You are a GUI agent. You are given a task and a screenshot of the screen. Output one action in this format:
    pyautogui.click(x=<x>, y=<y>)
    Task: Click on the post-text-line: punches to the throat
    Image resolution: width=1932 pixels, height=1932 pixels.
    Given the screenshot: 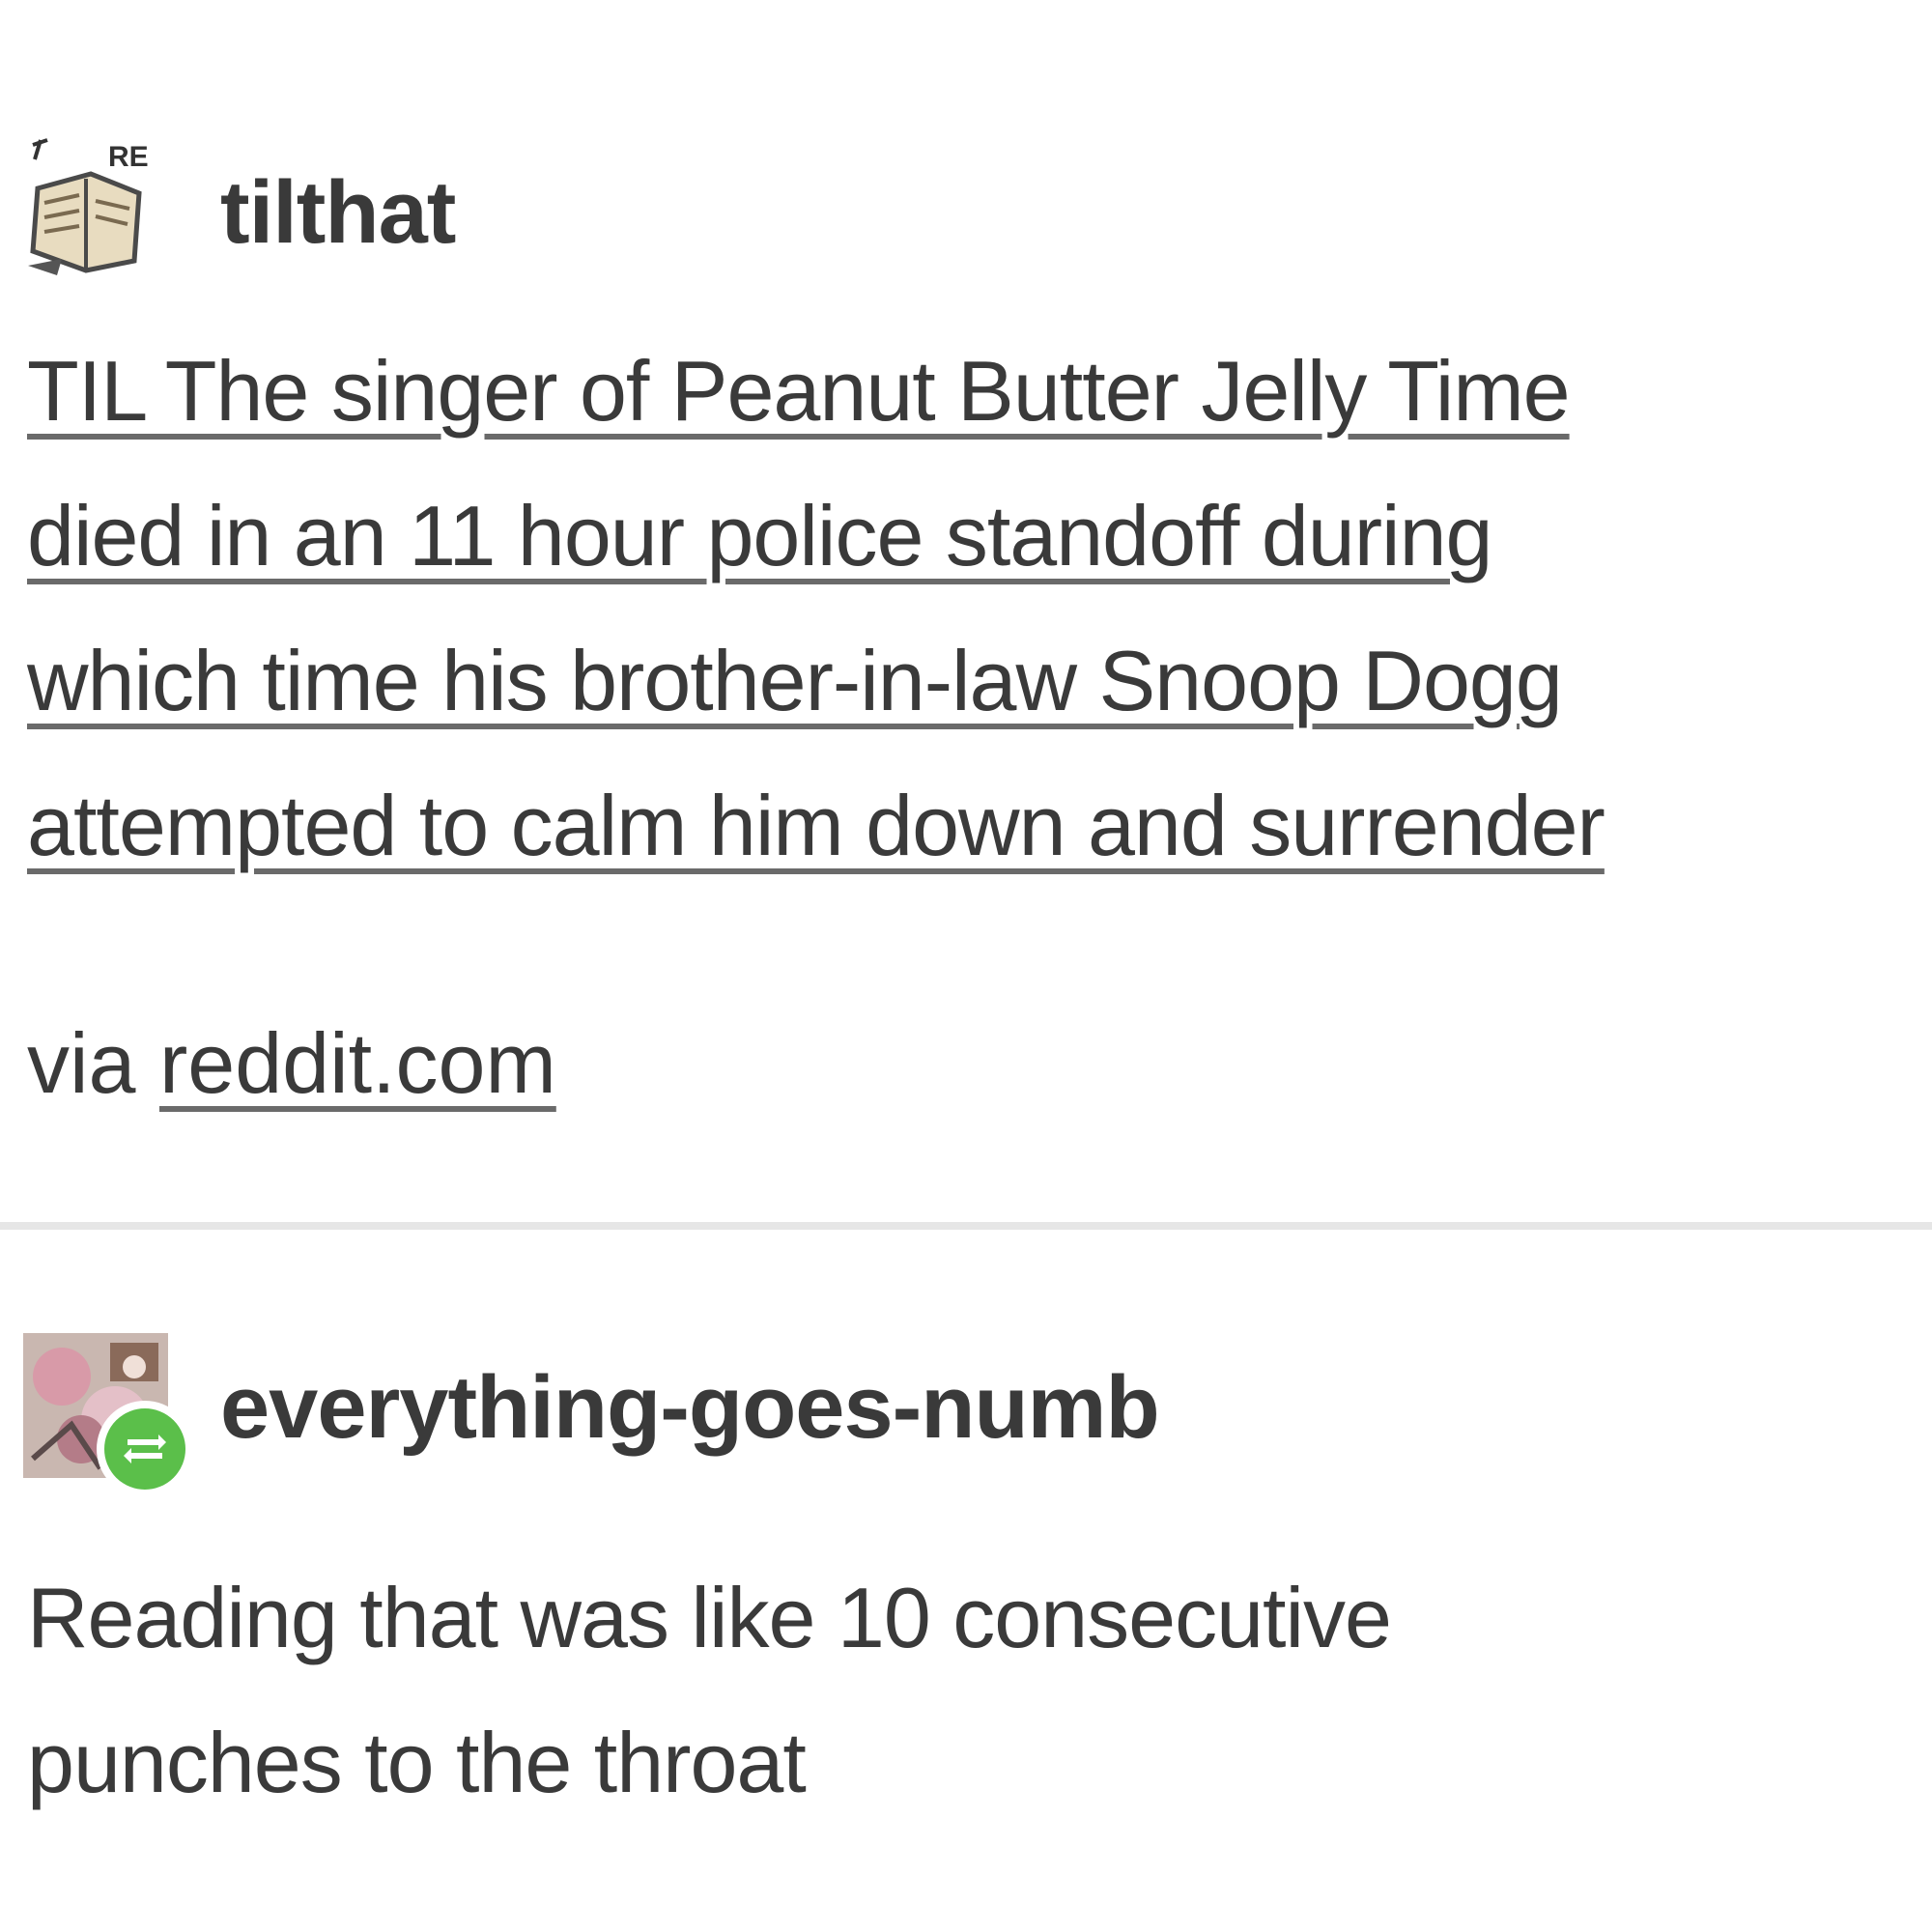 What is the action you would take?
    pyautogui.click(x=417, y=1762)
    